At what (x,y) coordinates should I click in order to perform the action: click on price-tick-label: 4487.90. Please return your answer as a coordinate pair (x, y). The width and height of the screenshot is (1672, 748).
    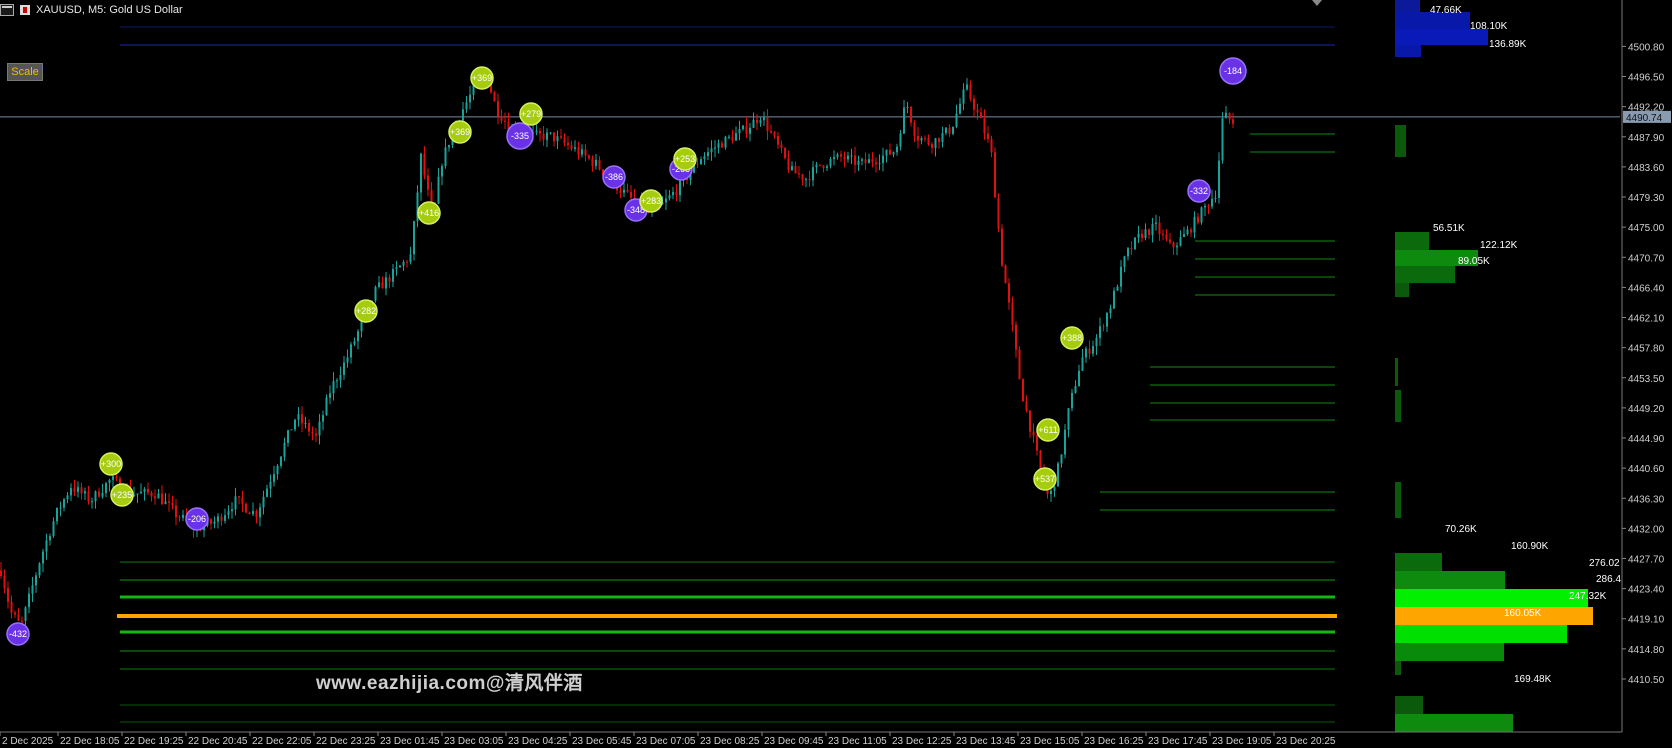
    Looking at the image, I should click on (1646, 138).